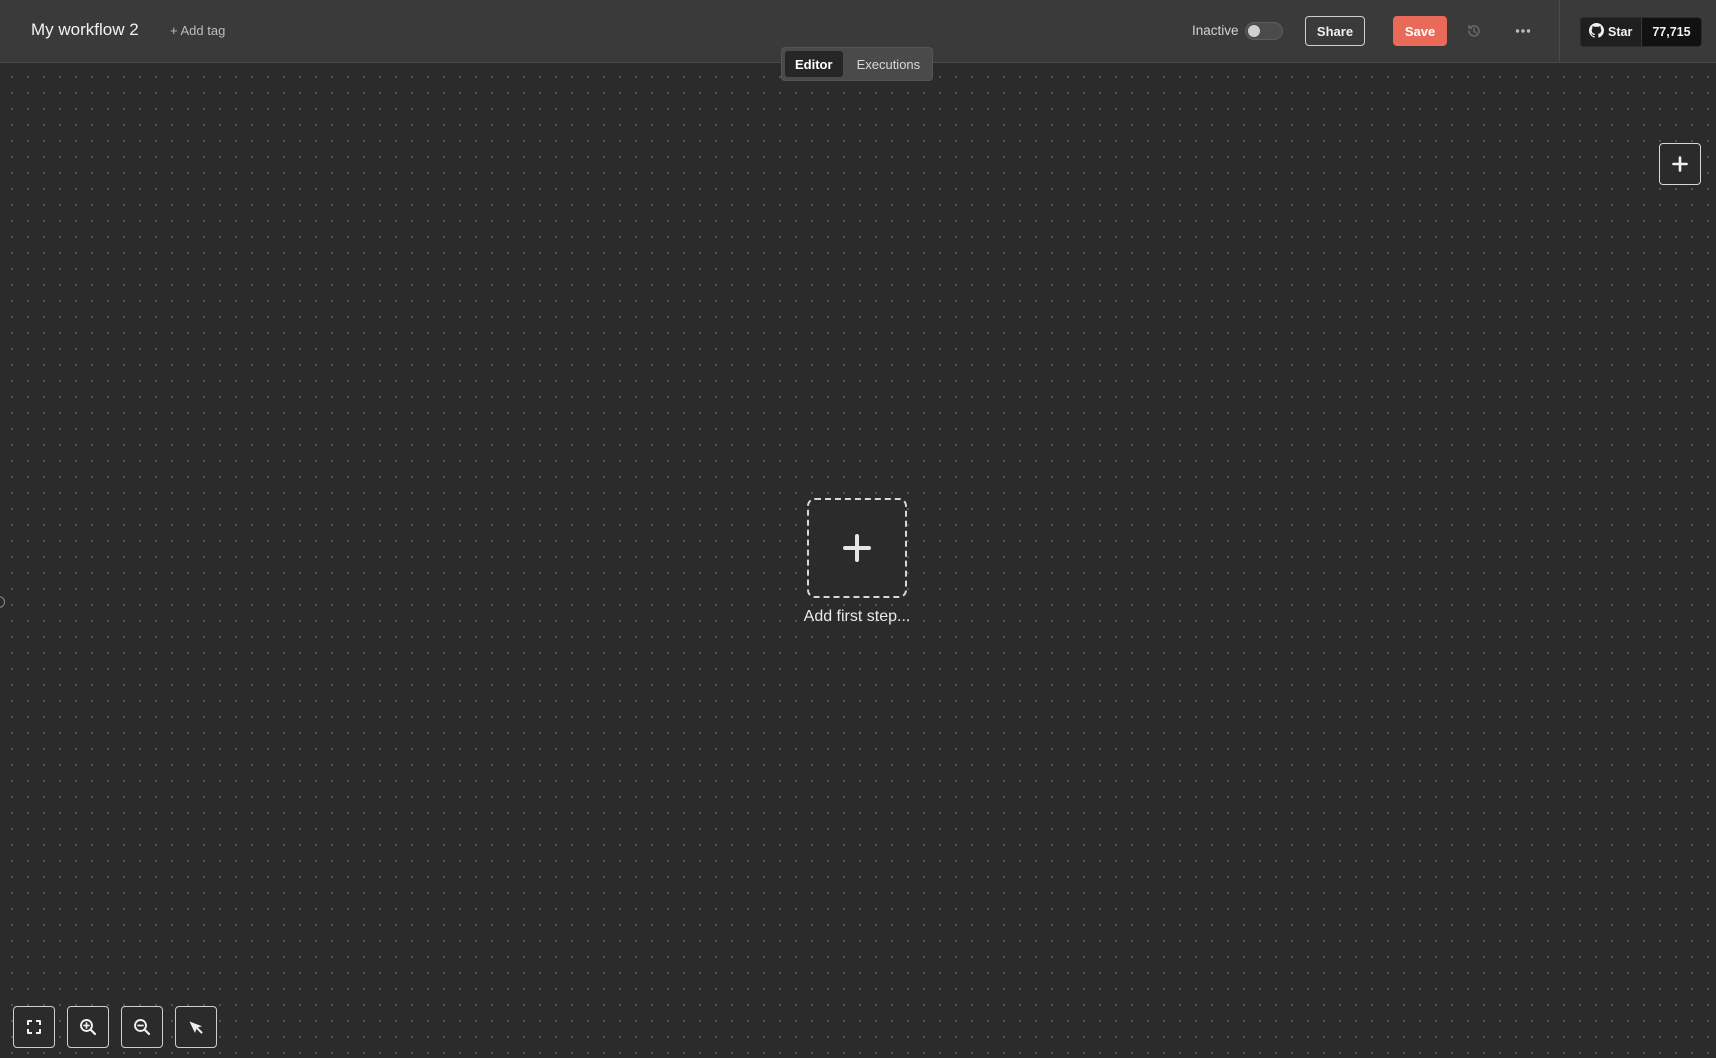 The height and width of the screenshot is (1058, 1716). What do you see at coordinates (1420, 31) in the screenshot?
I see `save-button: Save` at bounding box center [1420, 31].